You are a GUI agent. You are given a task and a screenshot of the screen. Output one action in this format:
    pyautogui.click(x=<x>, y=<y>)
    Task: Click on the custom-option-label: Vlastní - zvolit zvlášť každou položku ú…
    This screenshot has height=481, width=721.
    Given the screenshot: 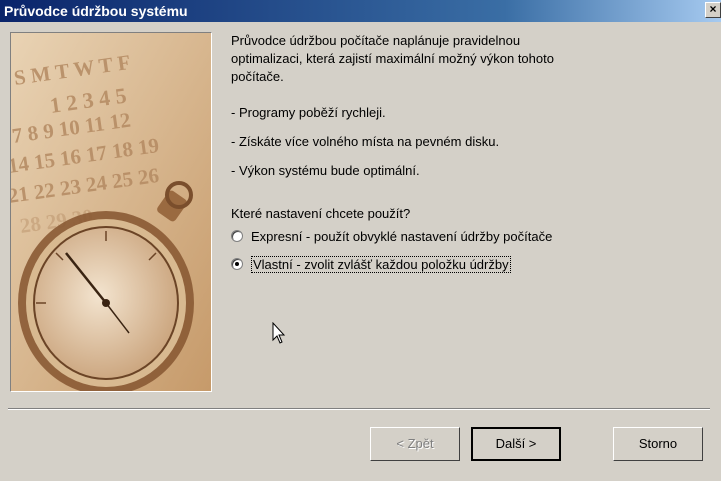 What is the action you would take?
    pyautogui.click(x=381, y=264)
    